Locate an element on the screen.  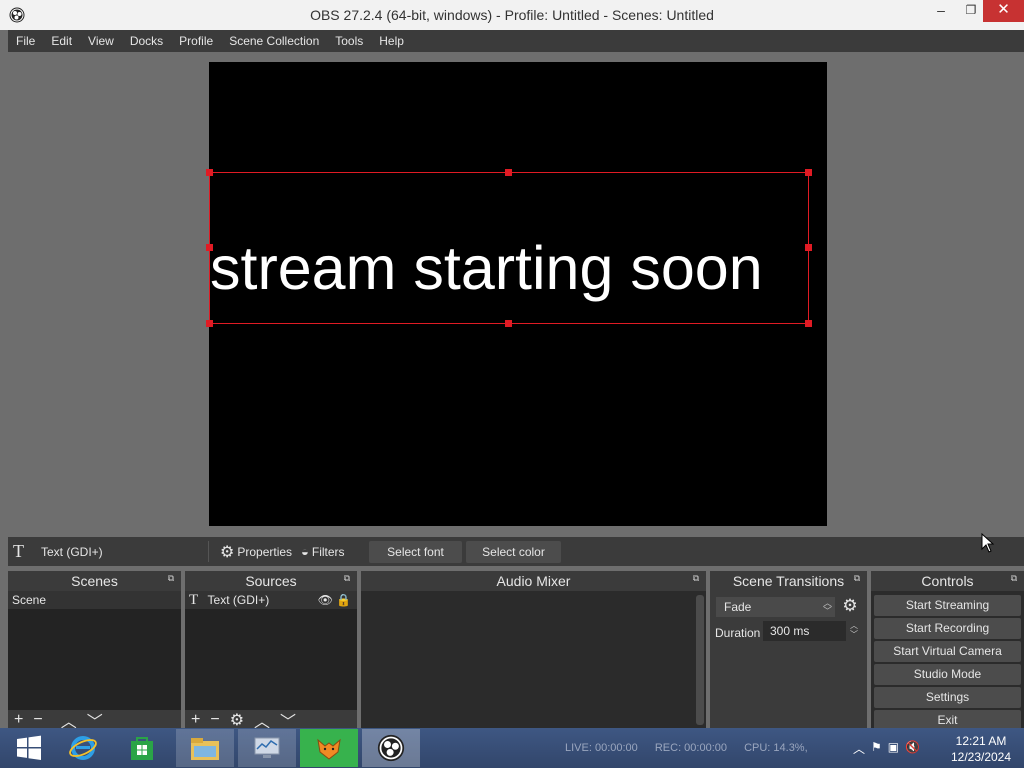
audio-mixer-title: Audio Mixer is located at coordinates (533, 581).